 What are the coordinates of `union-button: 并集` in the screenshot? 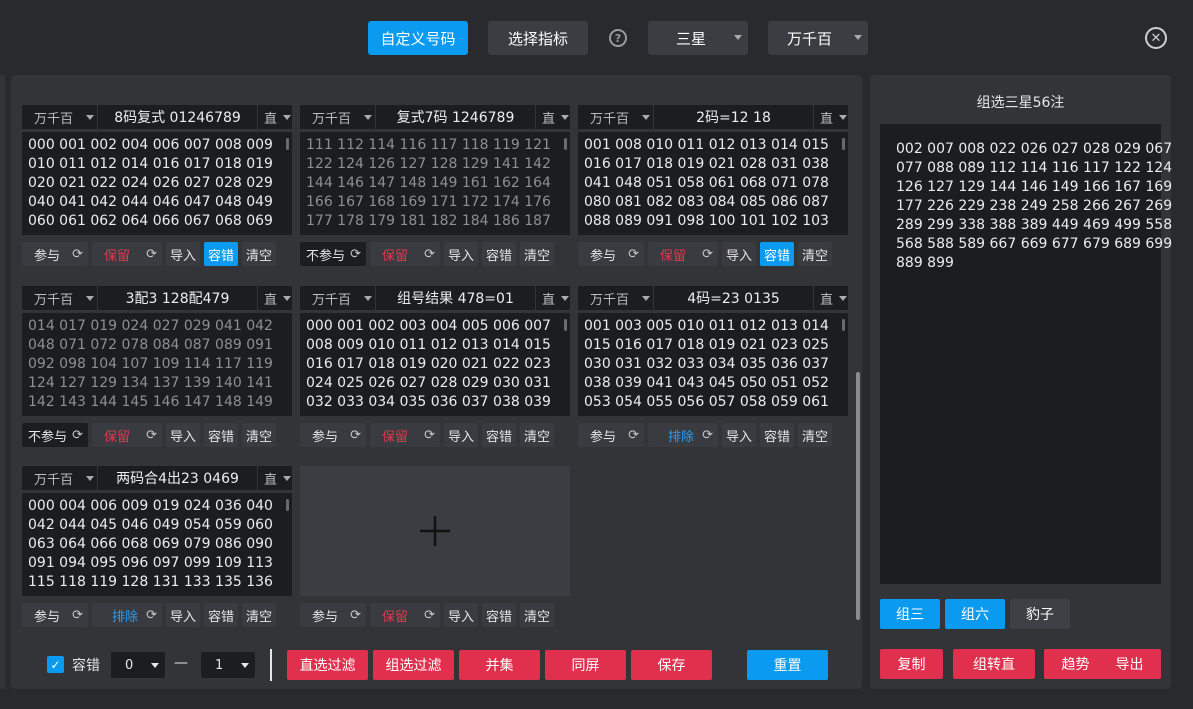 It's located at (499, 665).